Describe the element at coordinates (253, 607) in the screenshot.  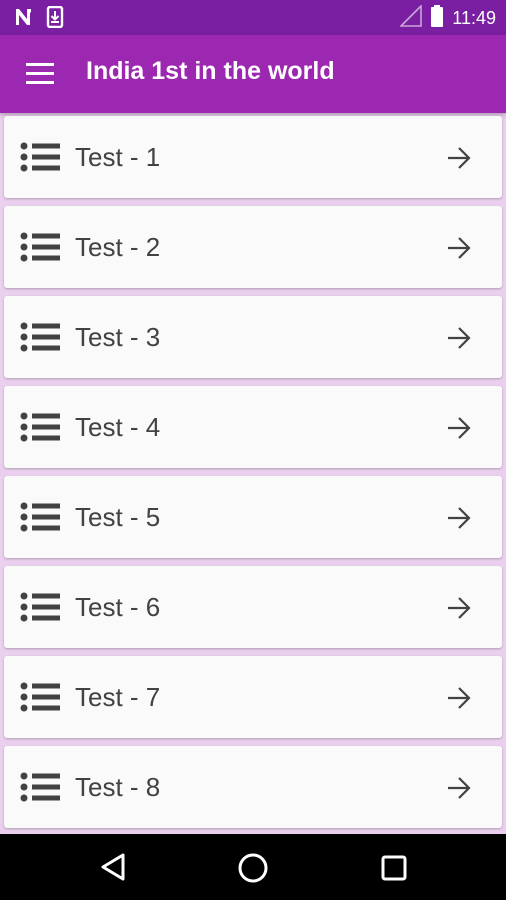
I see `test-card-6: Test - 6` at that location.